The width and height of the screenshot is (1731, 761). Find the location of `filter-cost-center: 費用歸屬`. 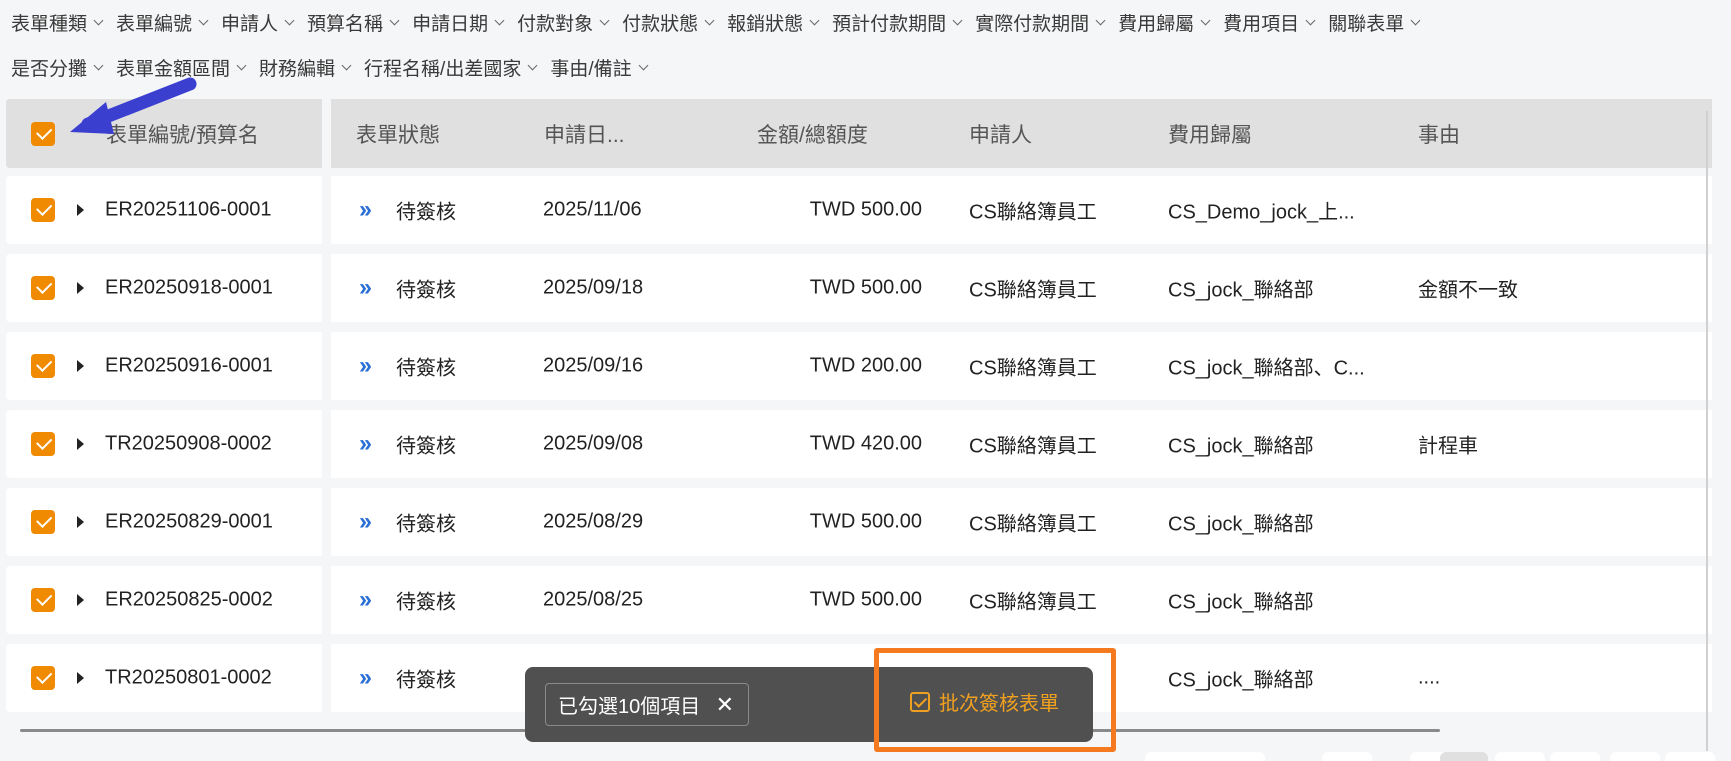

filter-cost-center: 費用歸屬 is located at coordinates (1164, 22).